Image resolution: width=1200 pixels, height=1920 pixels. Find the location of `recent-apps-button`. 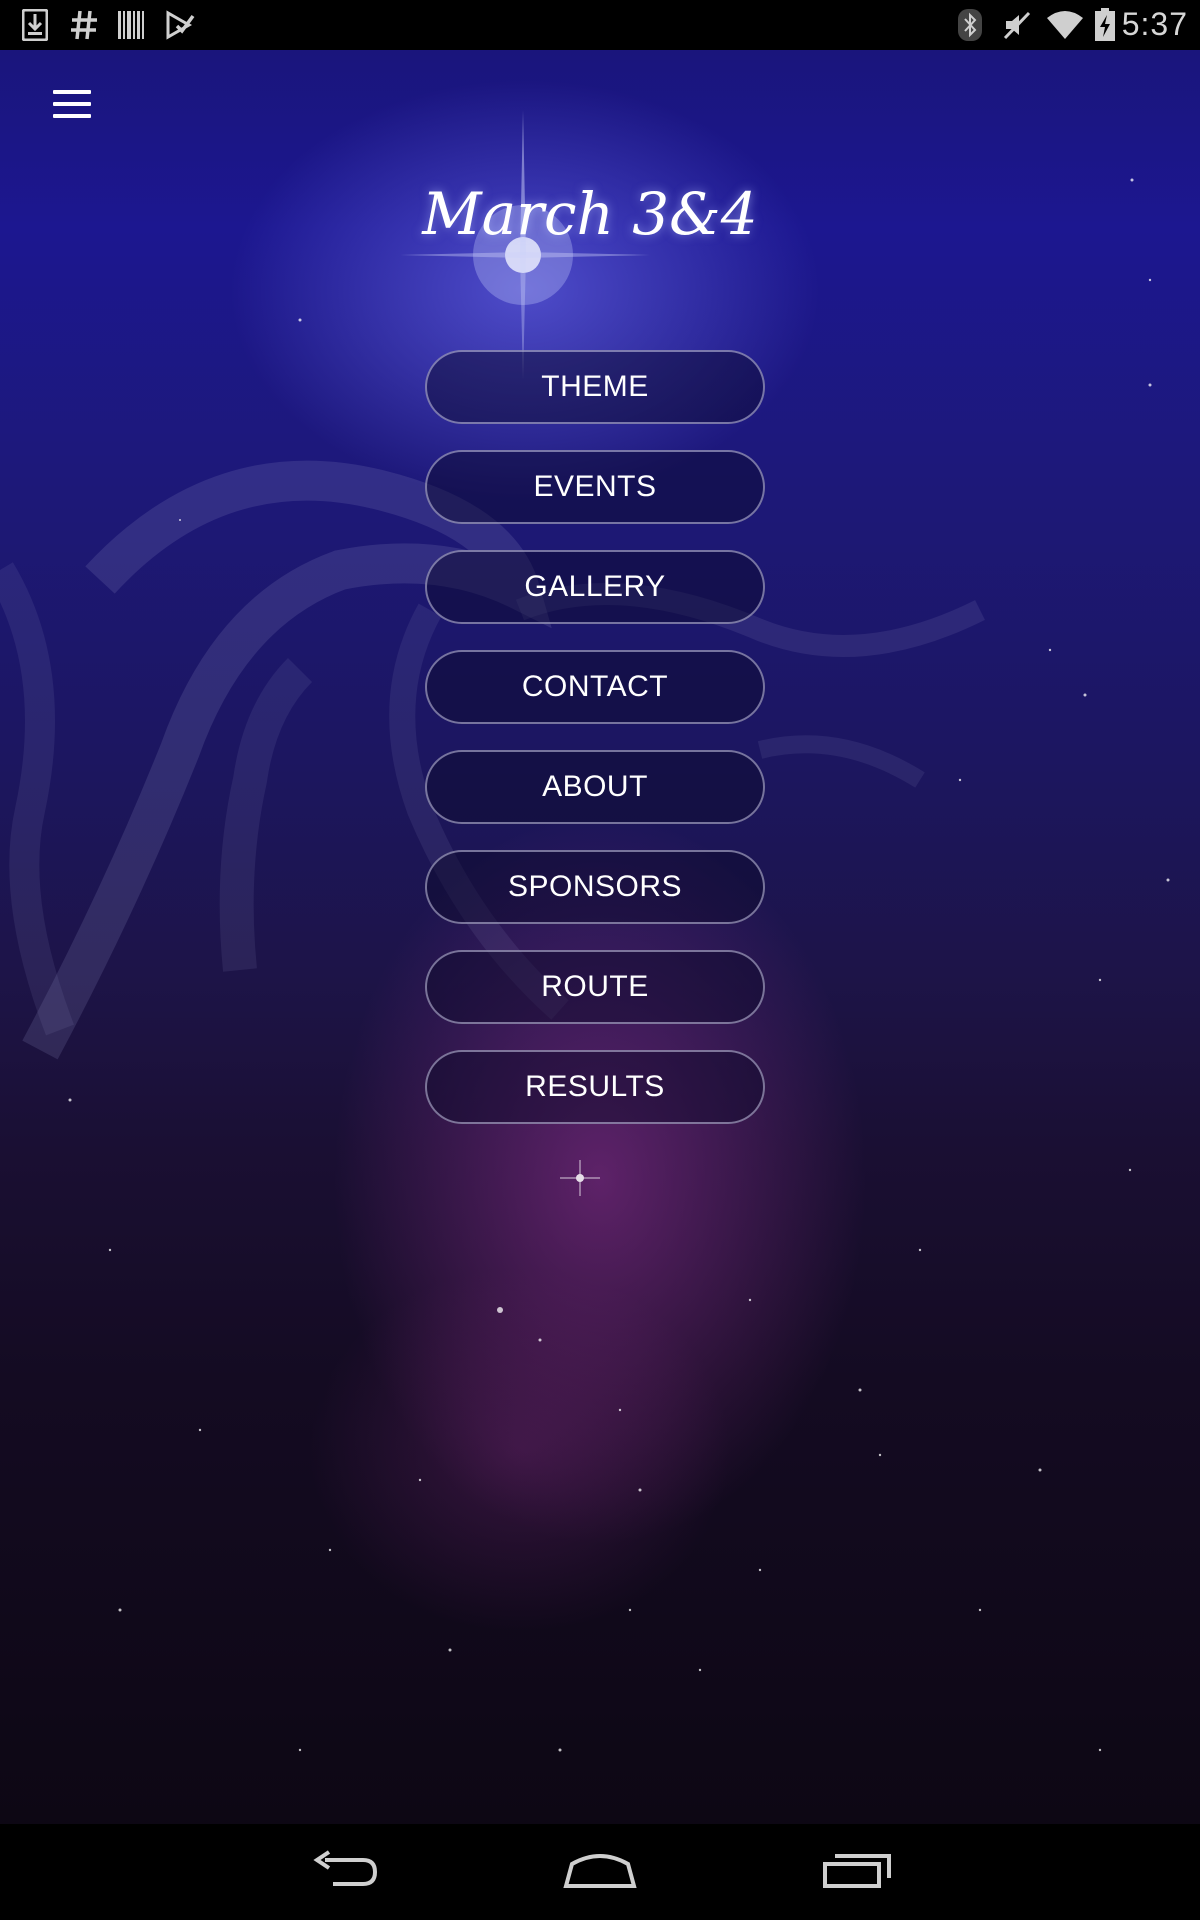

recent-apps-button is located at coordinates (857, 1872).